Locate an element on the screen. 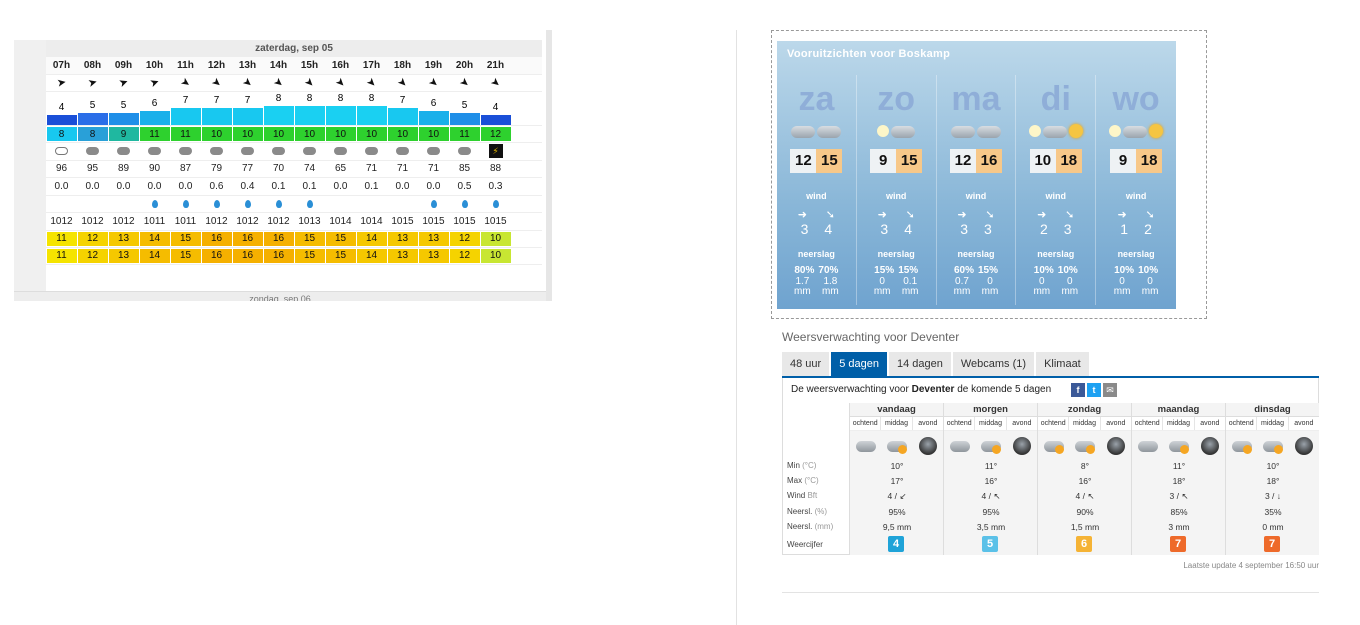 The image size is (1360, 625). wind-direction-icon: ➜ is located at coordinates (802, 214).